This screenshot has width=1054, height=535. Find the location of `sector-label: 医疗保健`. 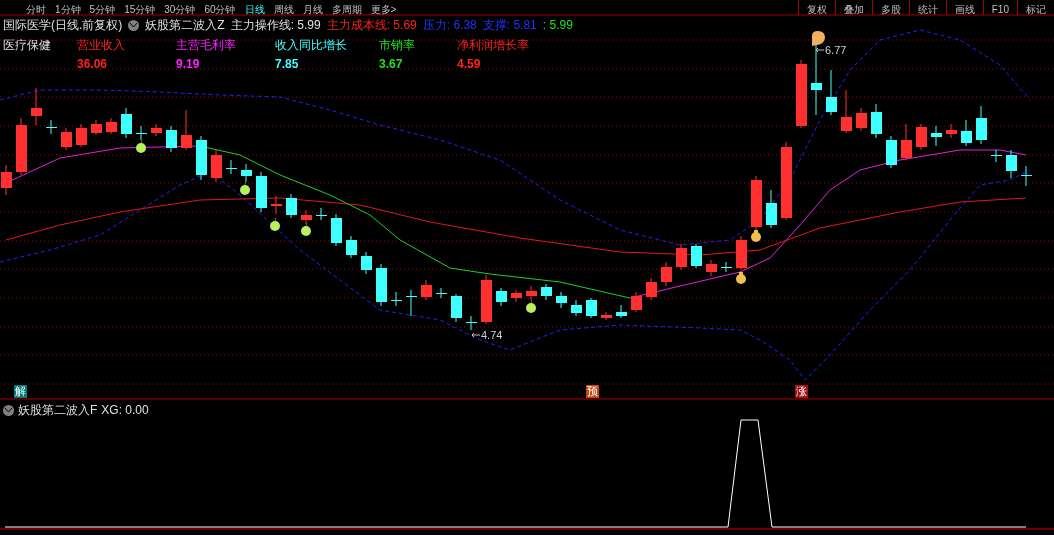

sector-label: 医疗保健 is located at coordinates (27, 45).